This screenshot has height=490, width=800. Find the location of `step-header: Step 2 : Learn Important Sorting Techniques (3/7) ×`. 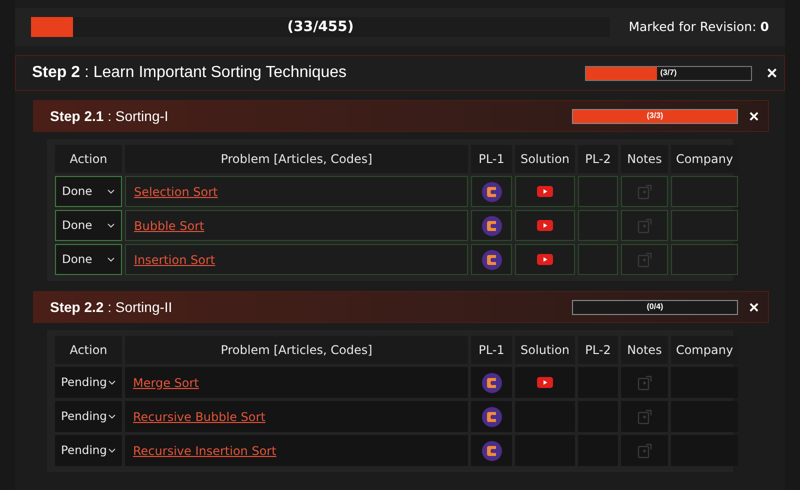

step-header: Step 2 : Learn Important Sorting Techniques (3/7) × is located at coordinates (400, 73).